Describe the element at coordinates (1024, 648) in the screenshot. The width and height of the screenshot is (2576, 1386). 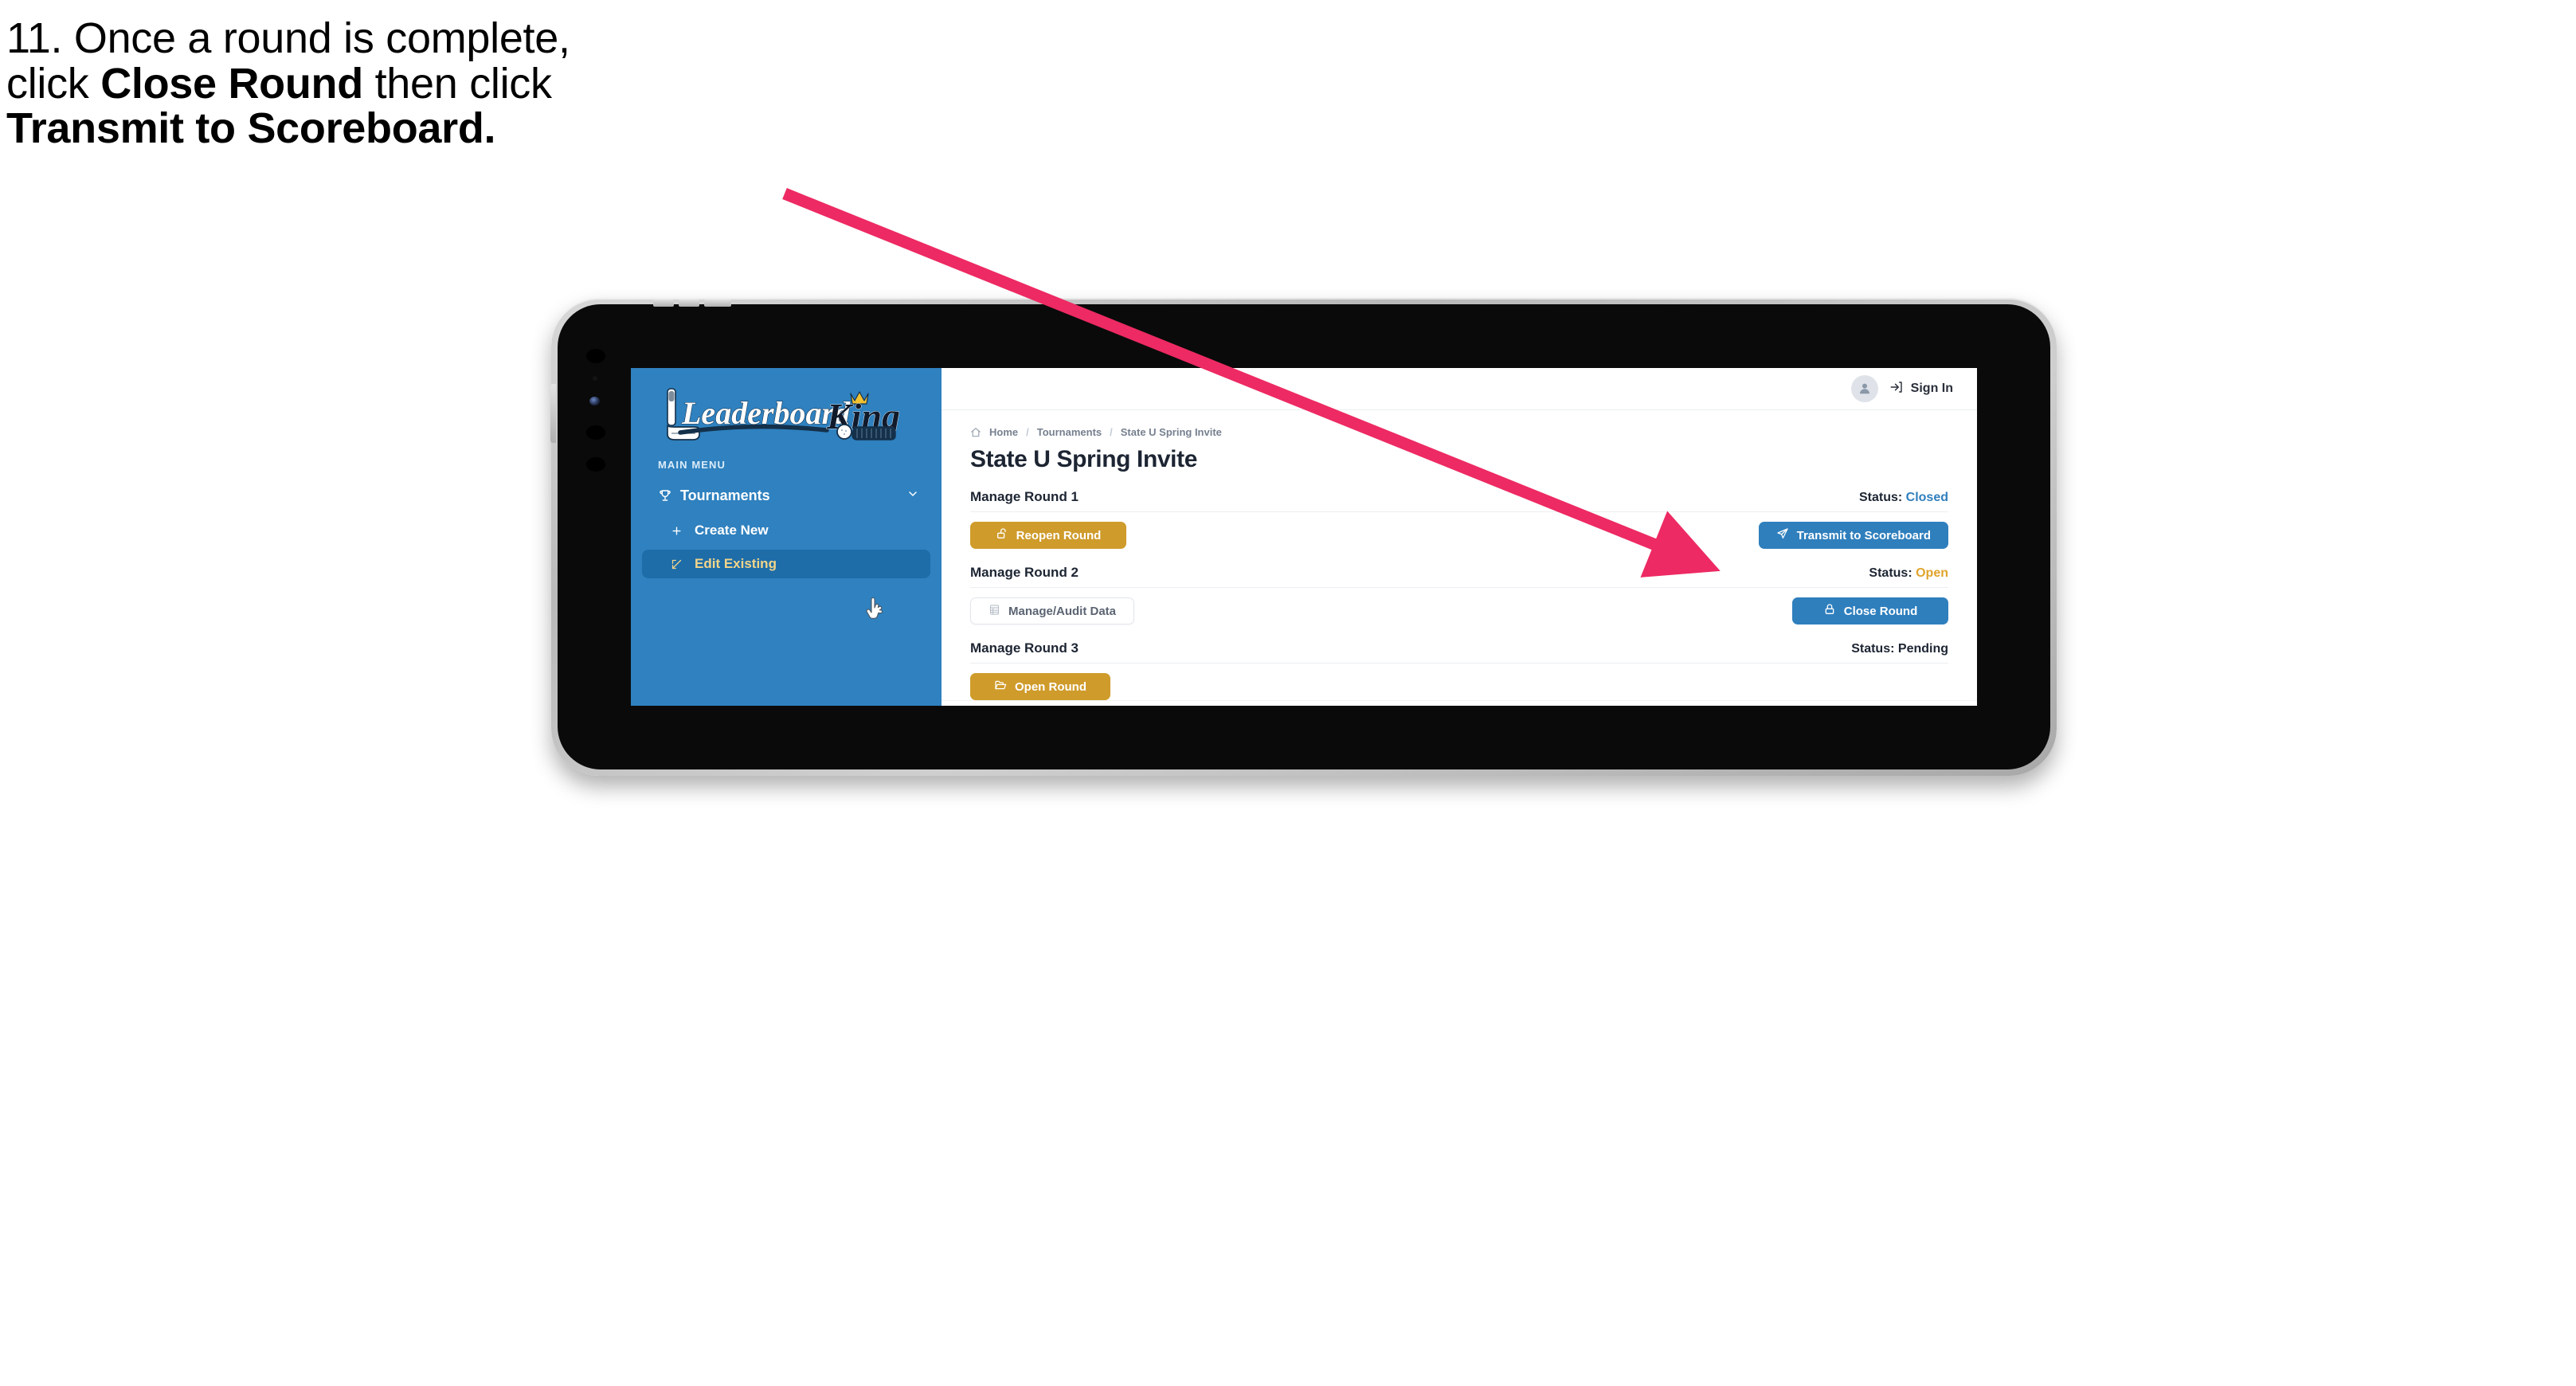
I see `round-3-title: Manage Round 3` at that location.